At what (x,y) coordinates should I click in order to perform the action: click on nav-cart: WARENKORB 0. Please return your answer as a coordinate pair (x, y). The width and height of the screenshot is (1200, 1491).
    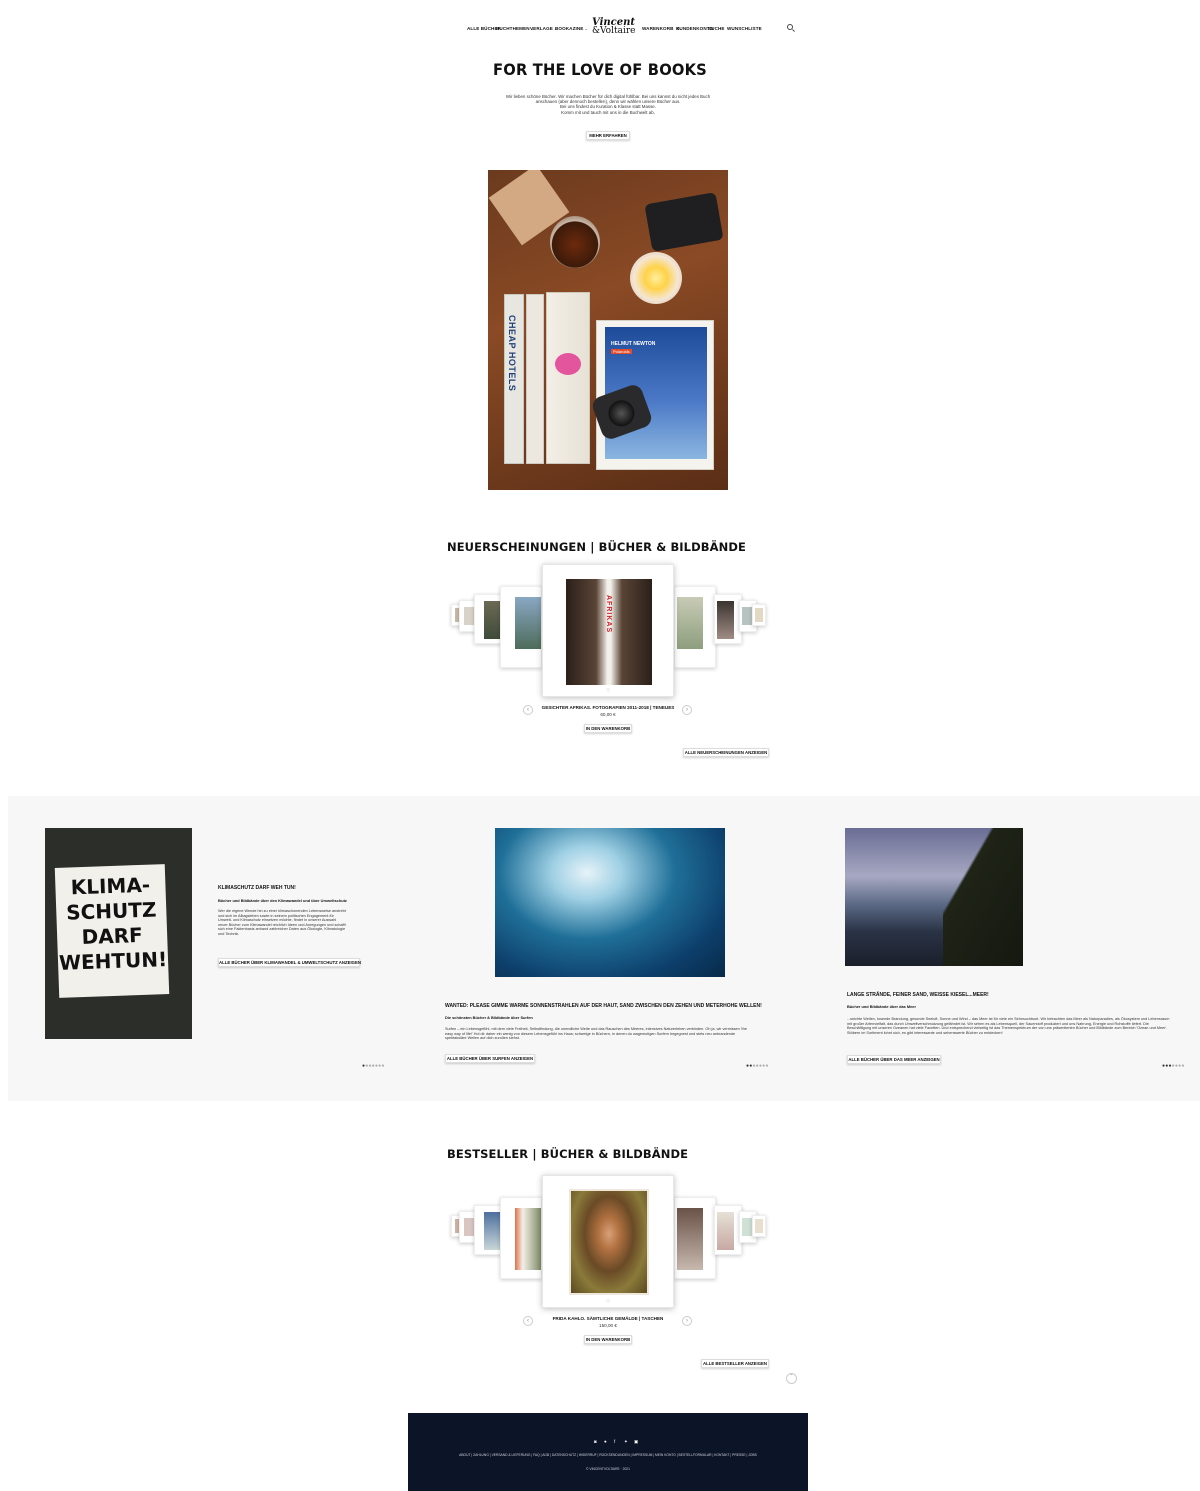
    Looking at the image, I should click on (661, 28).